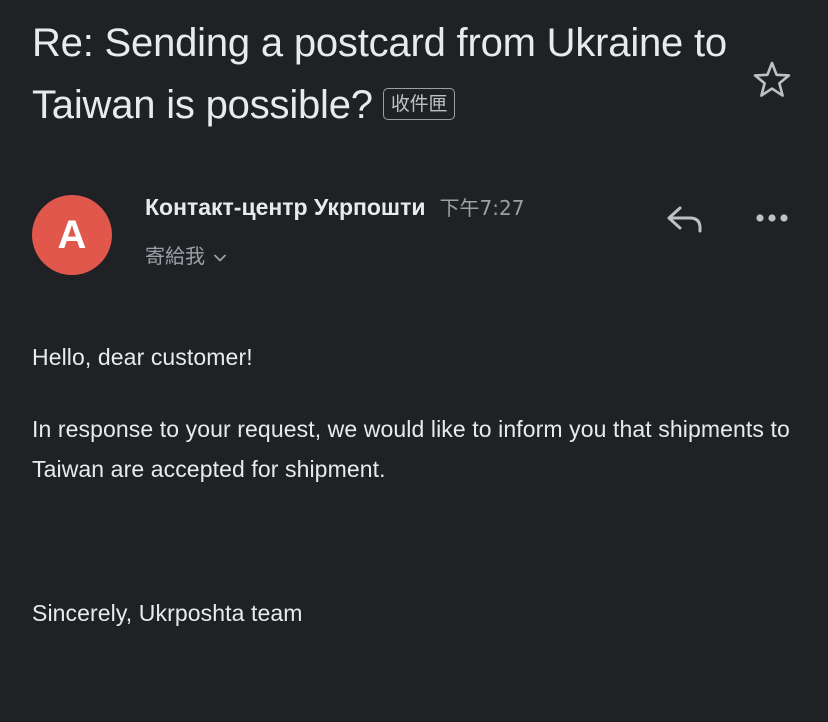 This screenshot has width=828, height=722. Describe the element at coordinates (167, 613) in the screenshot. I see `email-signature: Sincerely, Ukrposhta team` at that location.